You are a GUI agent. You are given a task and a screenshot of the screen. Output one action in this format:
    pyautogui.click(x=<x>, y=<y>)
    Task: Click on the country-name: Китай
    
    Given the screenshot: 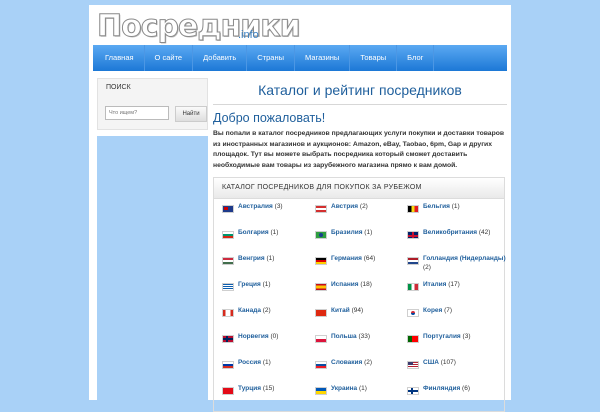 What is the action you would take?
    pyautogui.click(x=340, y=310)
    